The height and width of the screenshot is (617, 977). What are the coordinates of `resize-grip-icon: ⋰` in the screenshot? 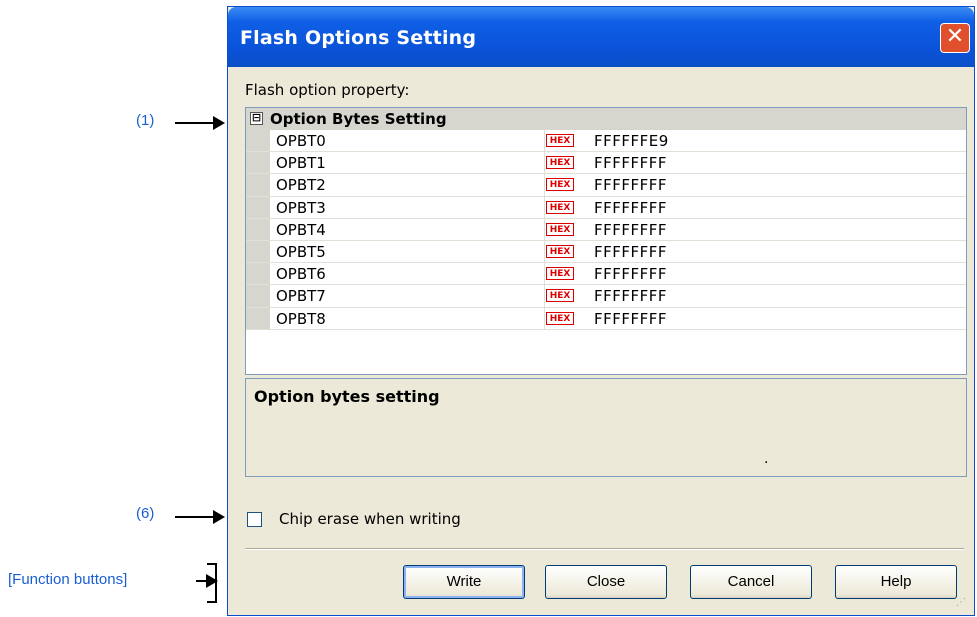 It's located at (963, 604).